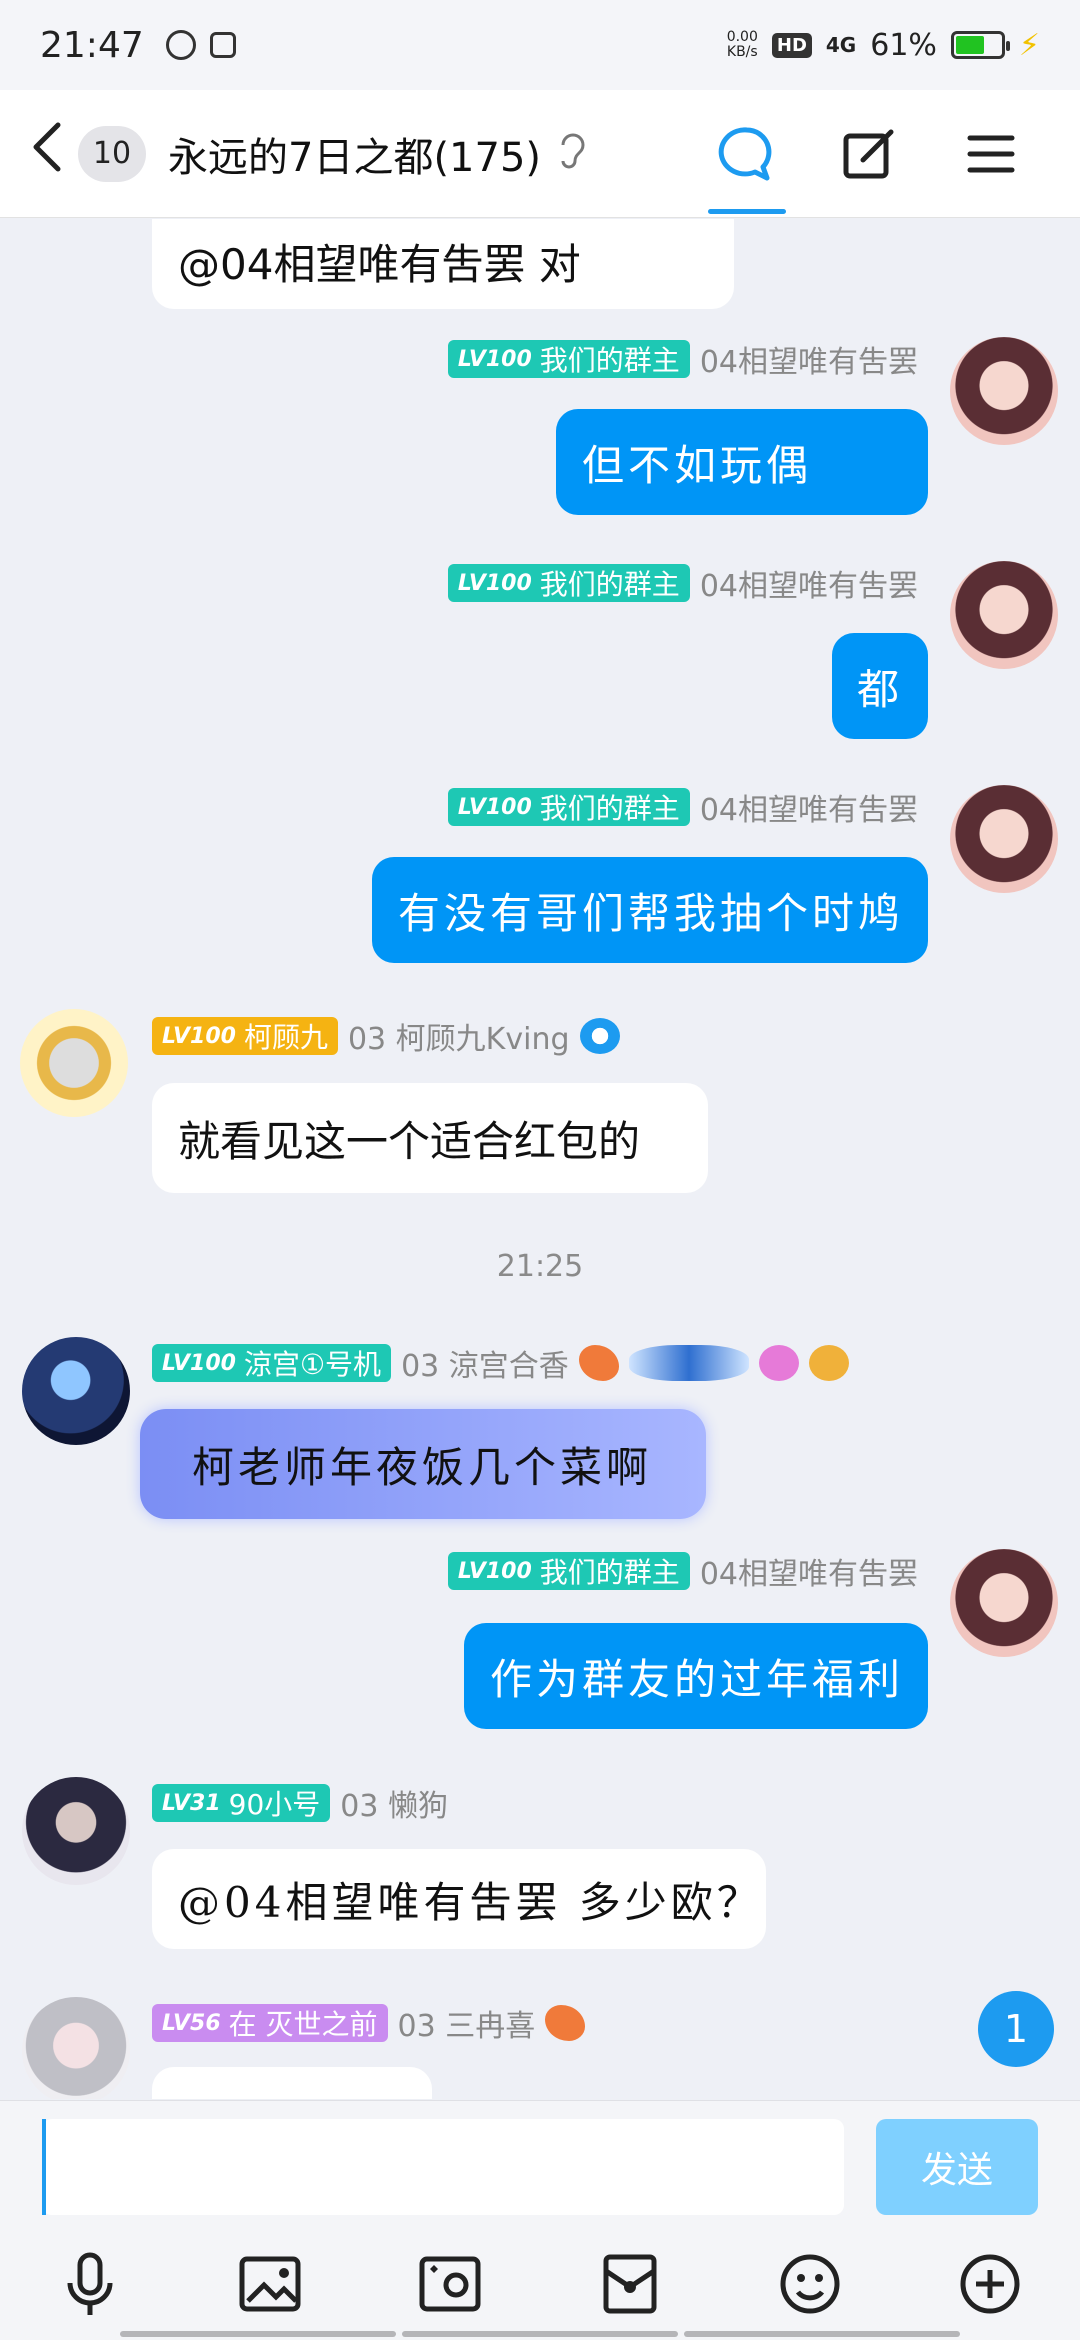  I want to click on status-bar: 21:47 0.00 KB/s HD 4G 61% ⚡, so click(540, 45).